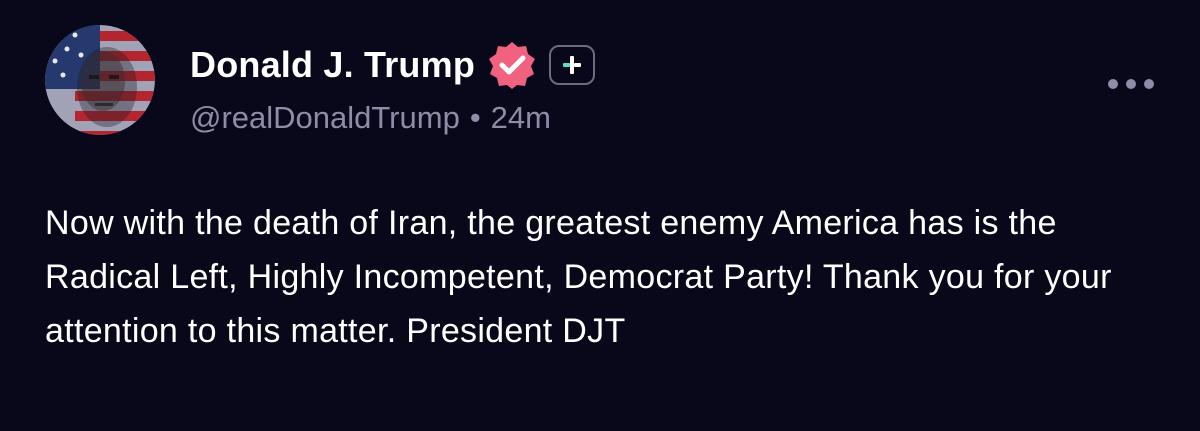 This screenshot has width=1200, height=431. I want to click on author-name-row: Donald J. Trump, so click(393, 65).